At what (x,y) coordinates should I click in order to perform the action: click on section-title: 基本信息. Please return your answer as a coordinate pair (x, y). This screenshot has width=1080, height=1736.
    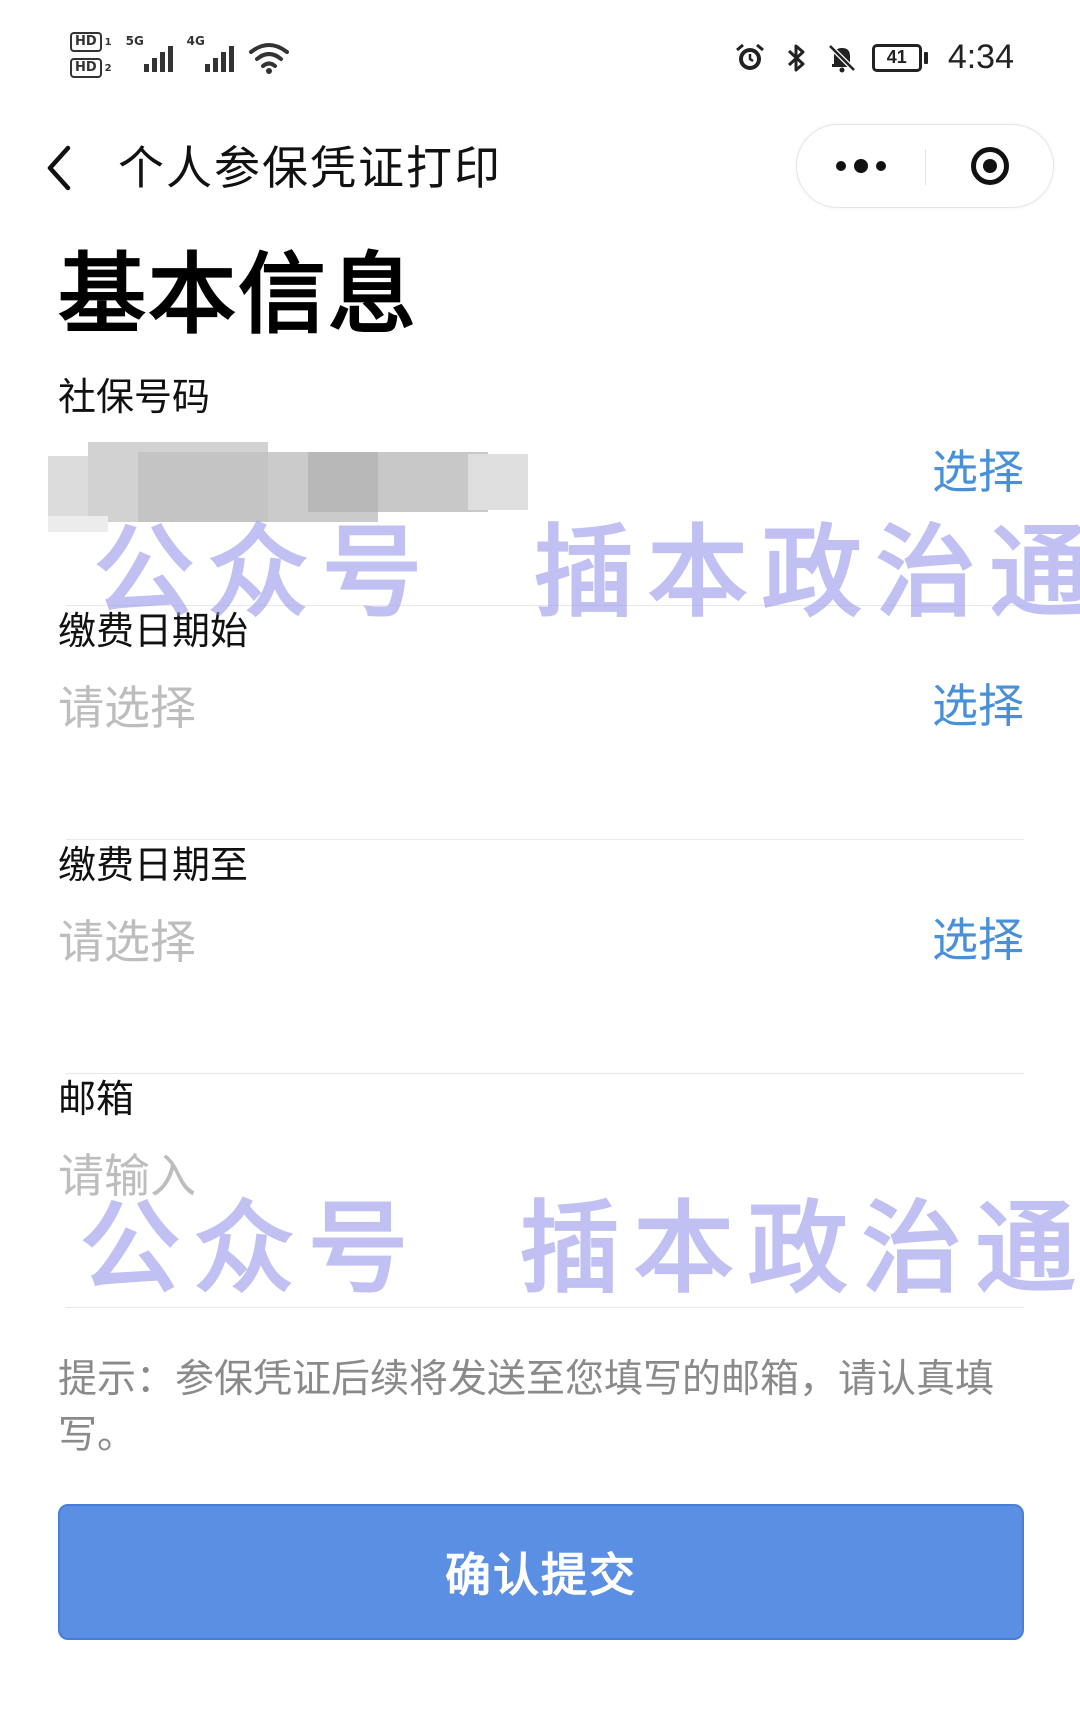
    Looking at the image, I should click on (238, 294).